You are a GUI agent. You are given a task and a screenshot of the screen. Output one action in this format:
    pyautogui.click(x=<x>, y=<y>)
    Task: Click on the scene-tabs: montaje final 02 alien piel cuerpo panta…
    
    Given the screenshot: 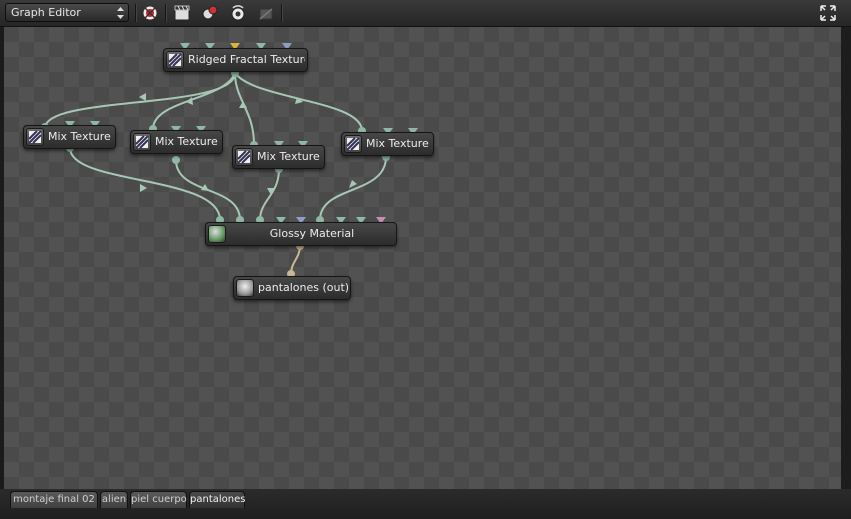 What is the action you would take?
    pyautogui.click(x=425, y=504)
    